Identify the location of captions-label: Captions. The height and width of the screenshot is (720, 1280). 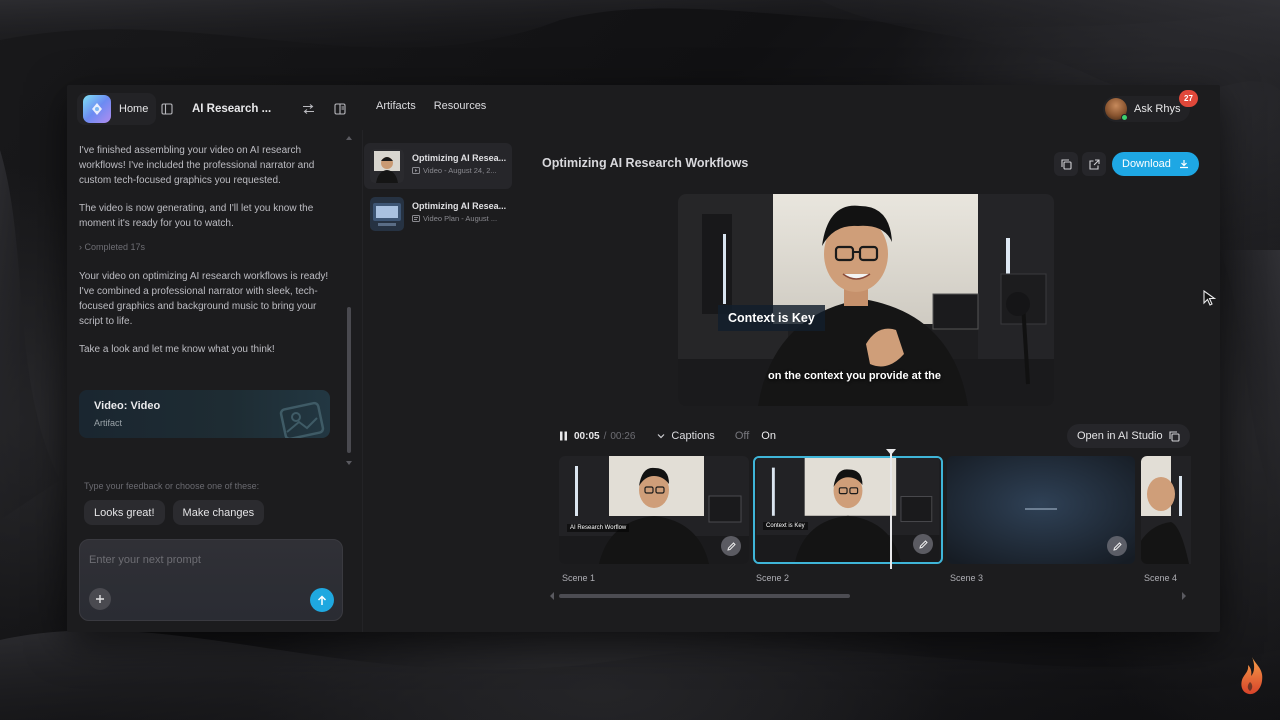
(693, 436).